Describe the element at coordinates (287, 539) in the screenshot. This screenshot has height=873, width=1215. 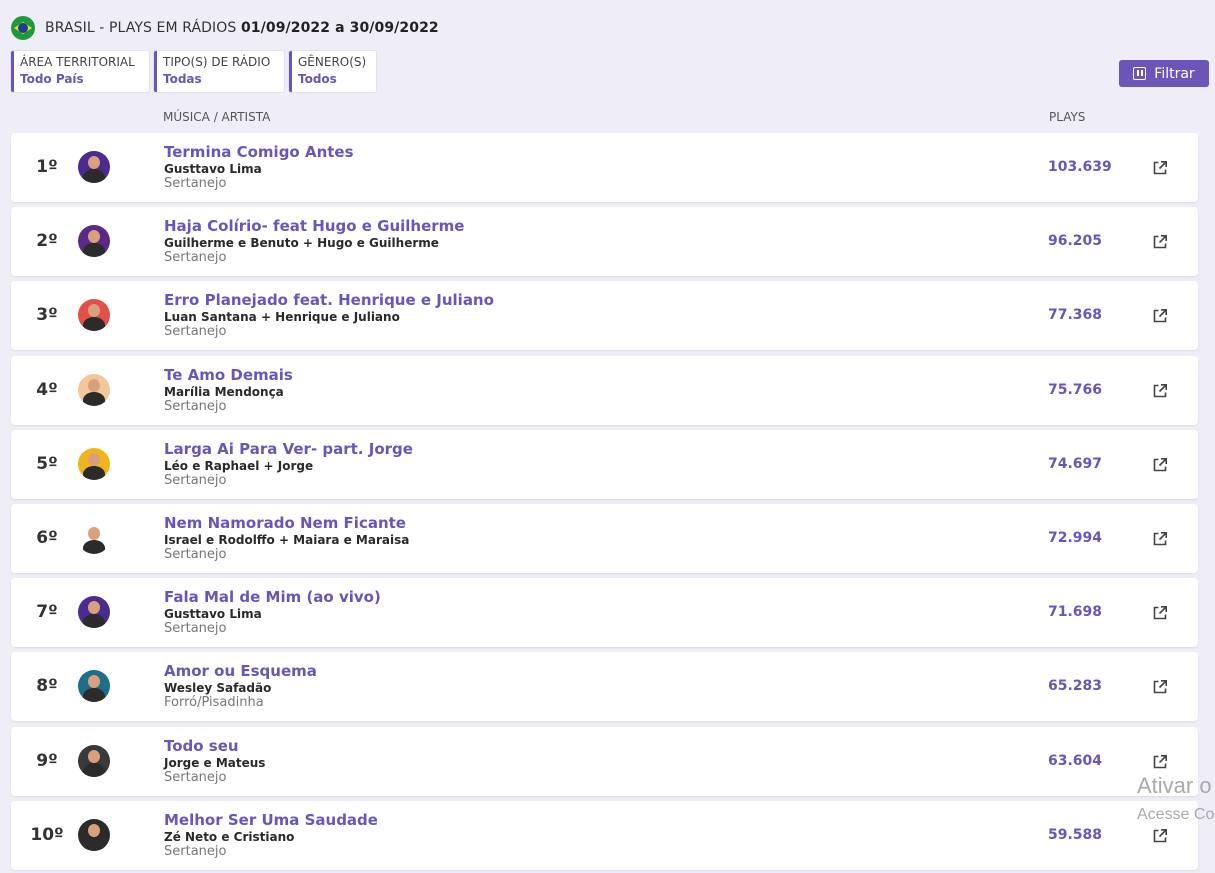
I see `artist-name: Israel e Rodolffo + Maiara e Maraisa` at that location.